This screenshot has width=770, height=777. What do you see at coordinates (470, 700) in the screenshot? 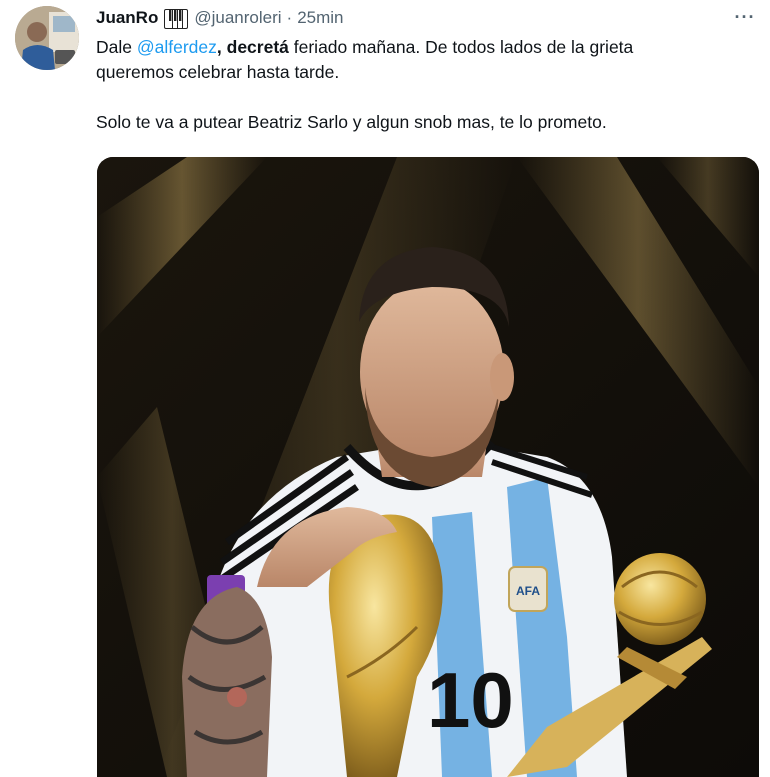
I see `jersey-number: 10` at bounding box center [470, 700].